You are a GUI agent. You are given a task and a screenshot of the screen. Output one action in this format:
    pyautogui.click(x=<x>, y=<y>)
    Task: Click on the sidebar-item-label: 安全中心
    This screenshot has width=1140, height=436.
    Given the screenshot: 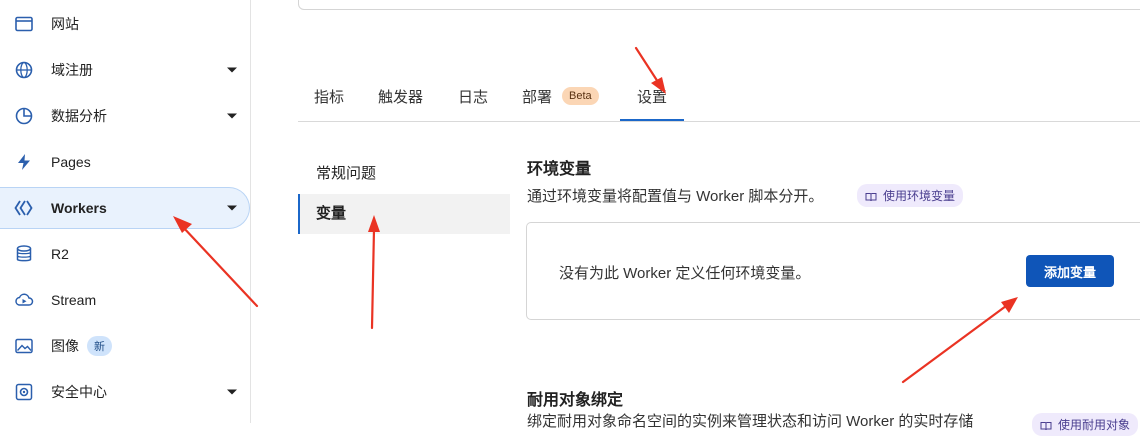 What is the action you would take?
    pyautogui.click(x=79, y=392)
    